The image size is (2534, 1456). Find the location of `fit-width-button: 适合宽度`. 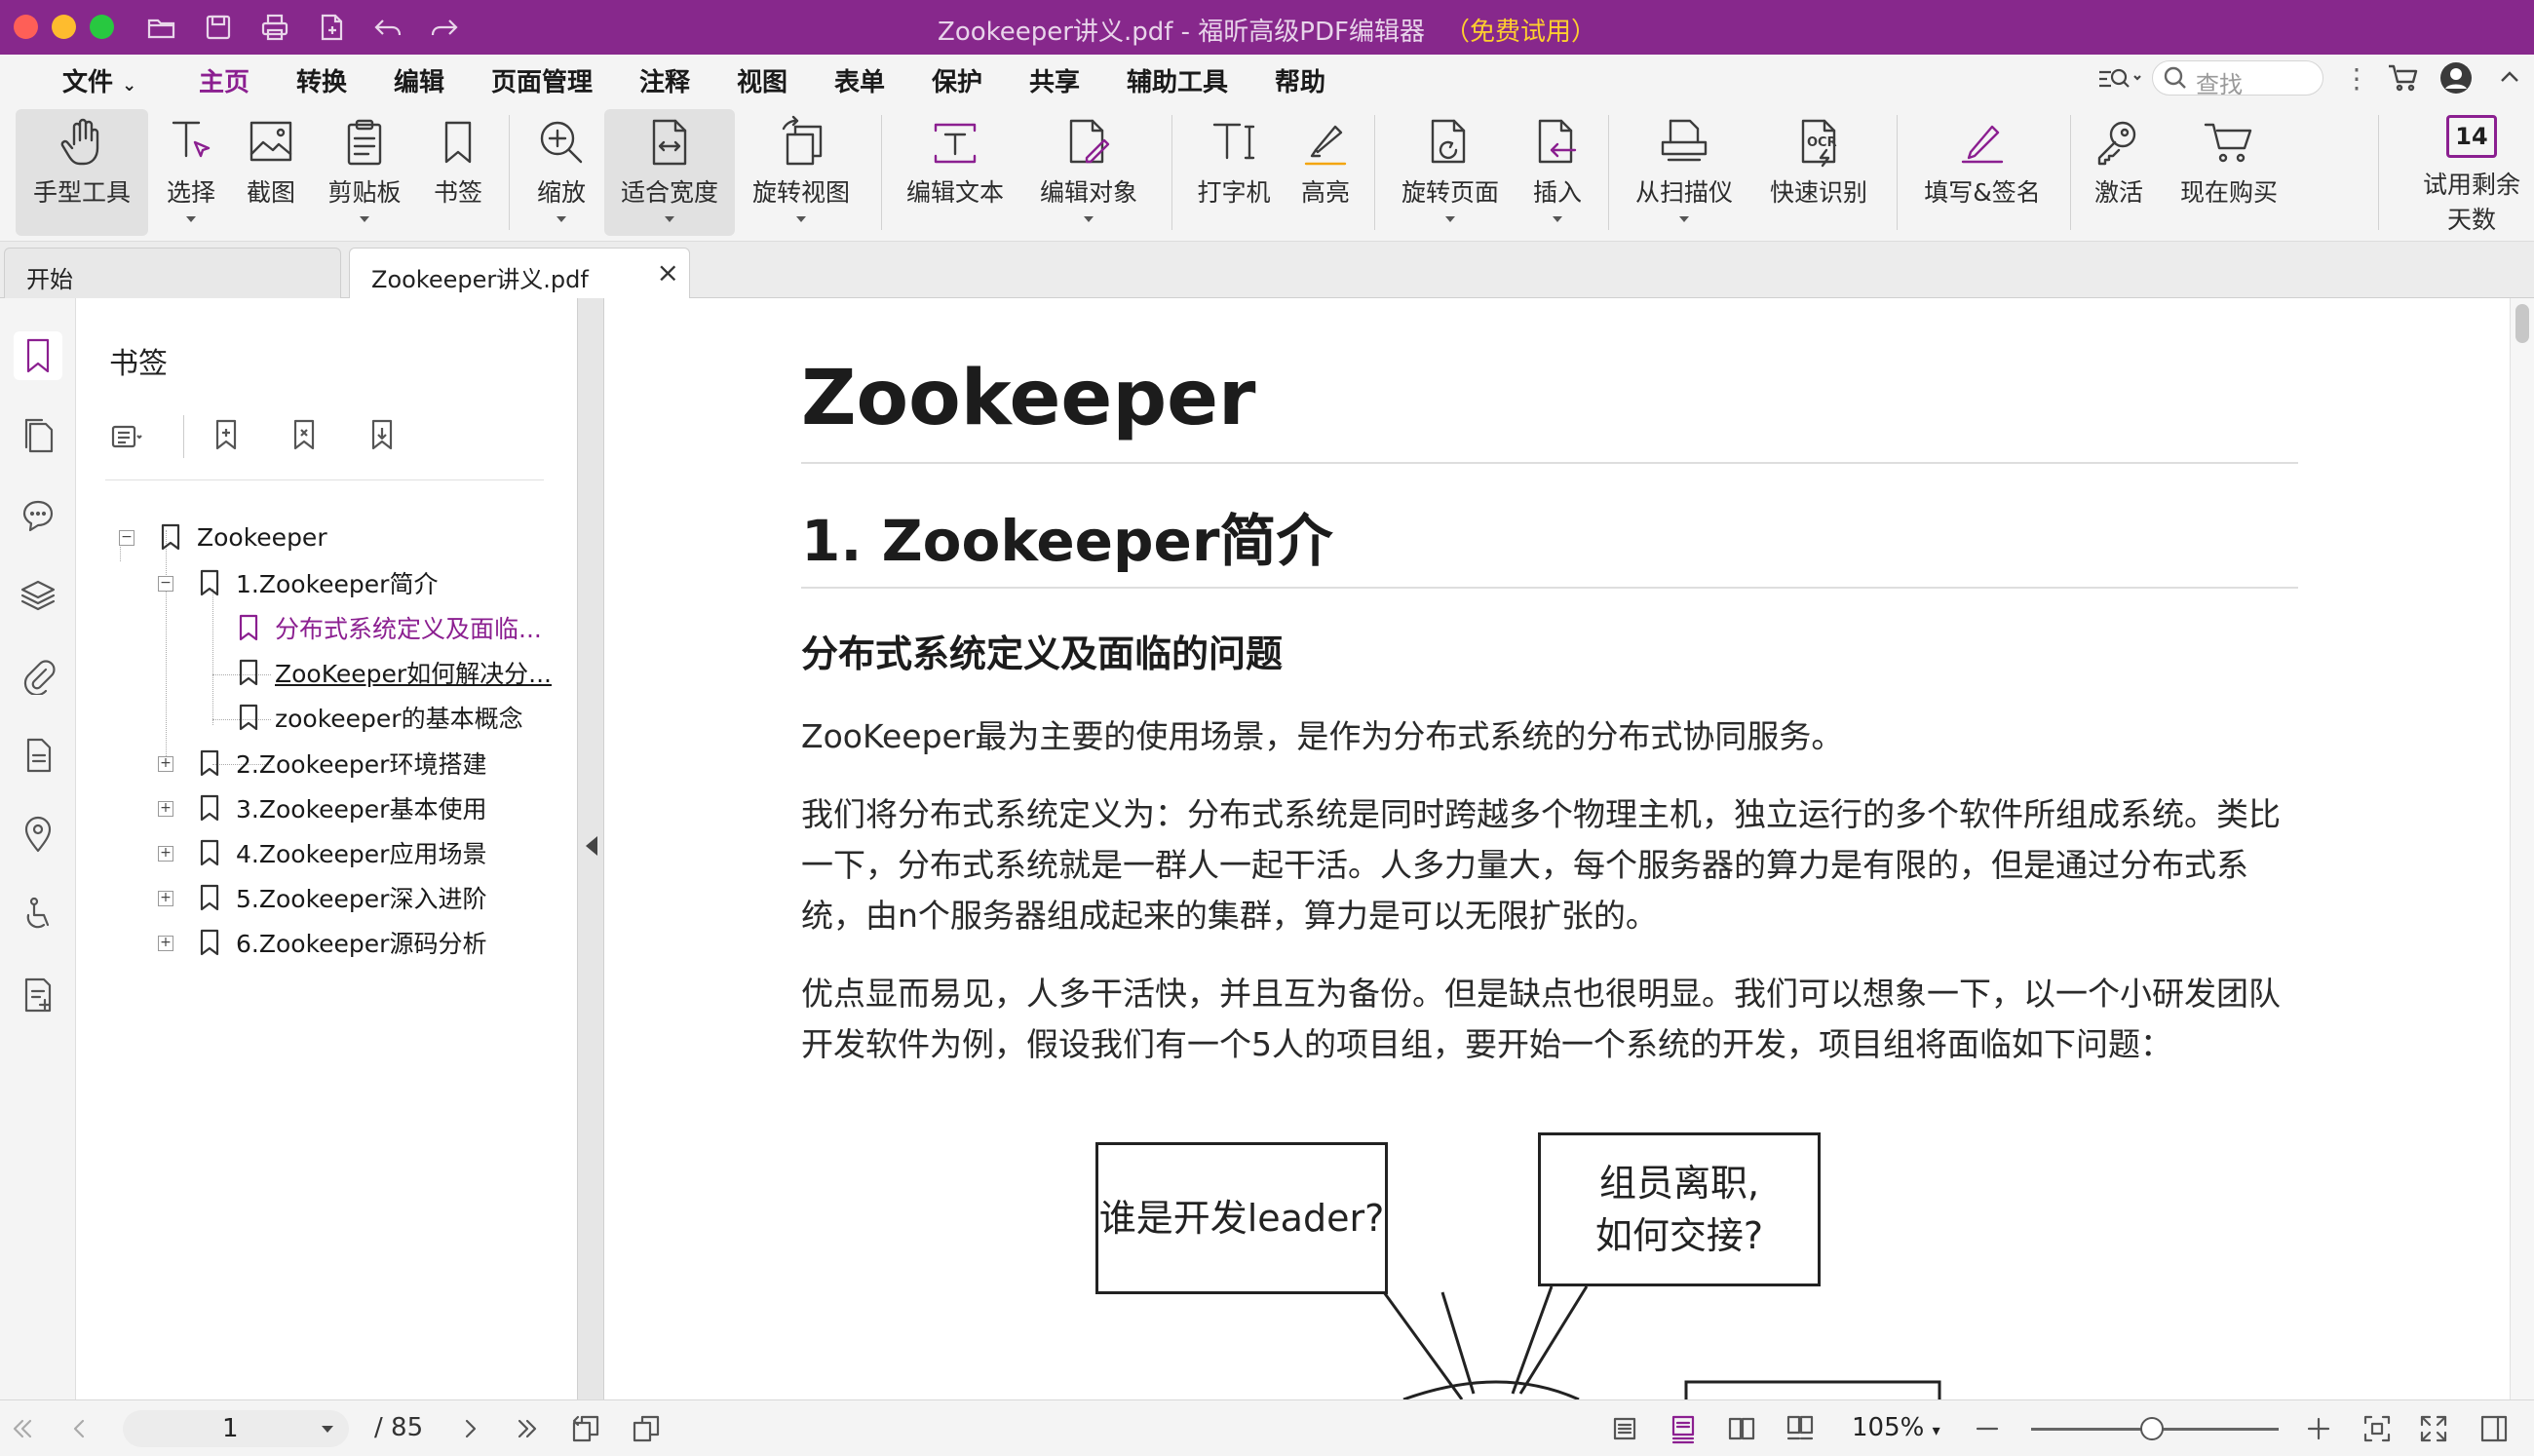

fit-width-button: 适合宽度 is located at coordinates (669, 172).